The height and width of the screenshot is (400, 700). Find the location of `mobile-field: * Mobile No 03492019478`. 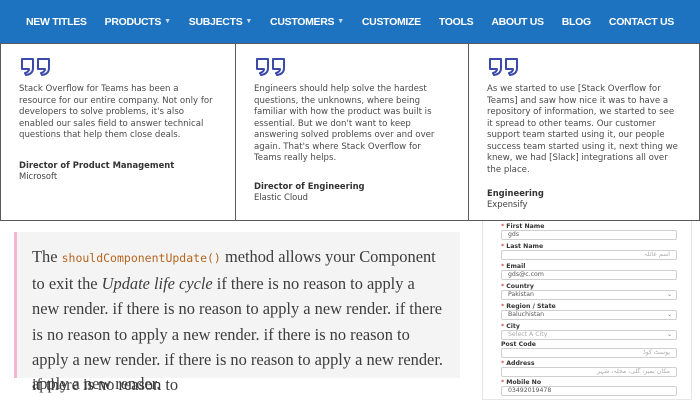

mobile-field: * Mobile No 03492019478 is located at coordinates (589, 387).